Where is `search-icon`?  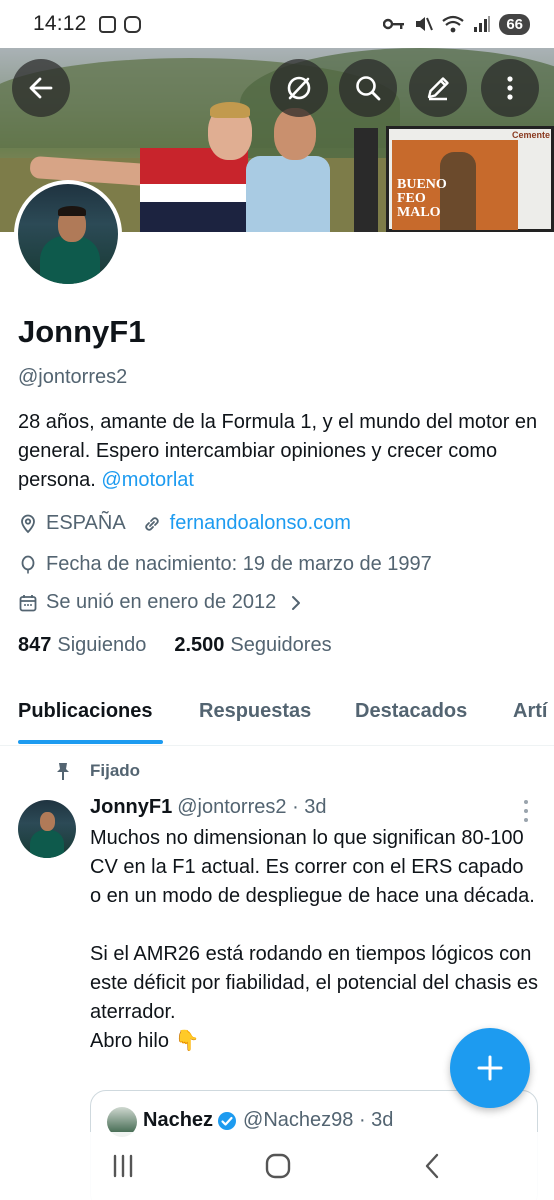 search-icon is located at coordinates (368, 88).